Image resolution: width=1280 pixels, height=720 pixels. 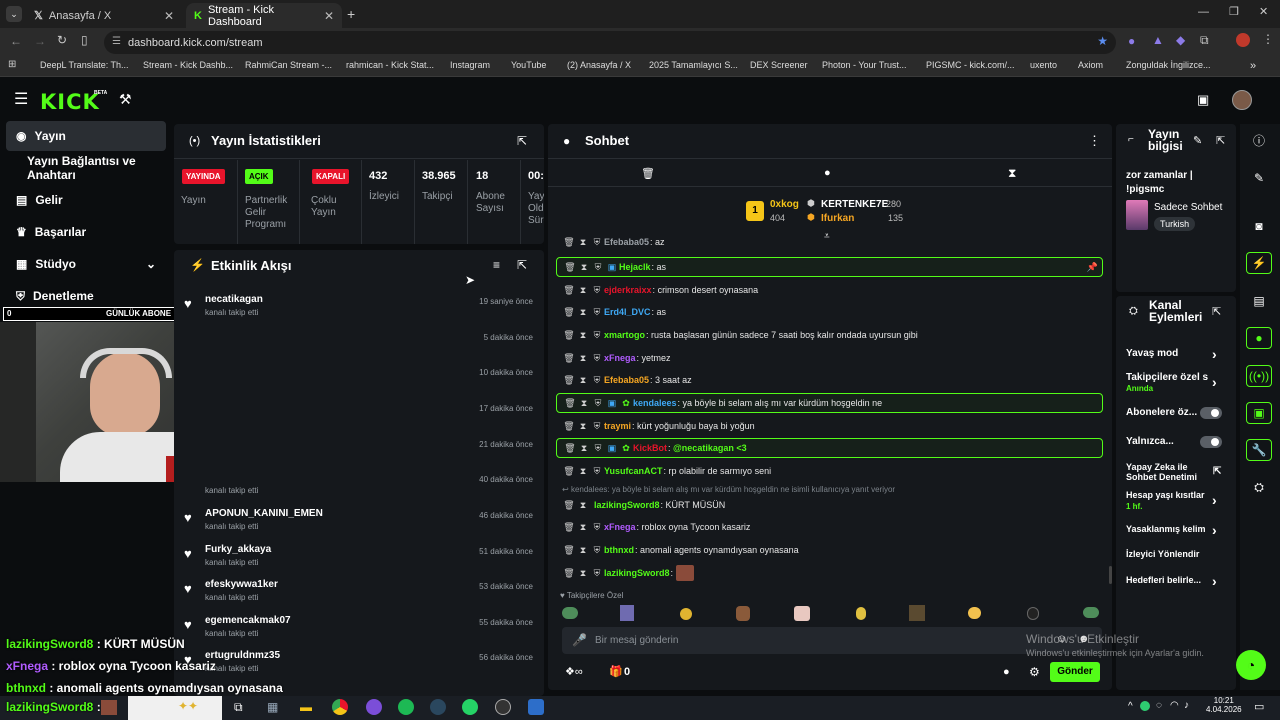 I want to click on action-followers-only: Takipçilere özel so Anında ›, so click(x=1175, y=384).